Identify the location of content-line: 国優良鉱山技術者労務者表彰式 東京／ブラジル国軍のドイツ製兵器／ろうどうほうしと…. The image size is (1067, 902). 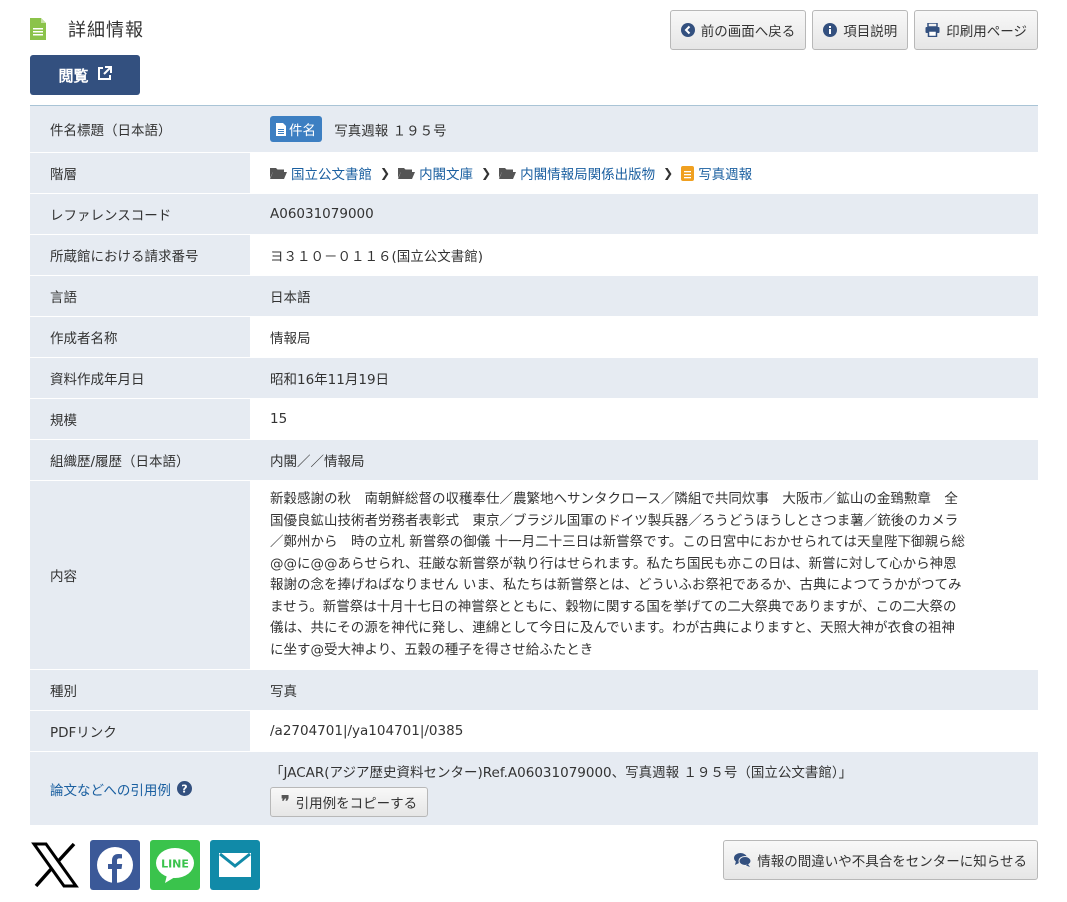
(614, 520).